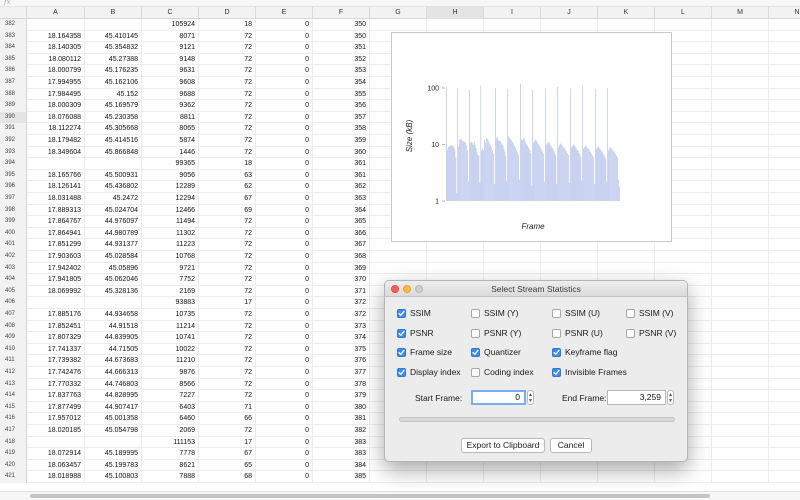 The image size is (800, 500). What do you see at coordinates (13, 117) in the screenshot?
I see `row-number: 390` at bounding box center [13, 117].